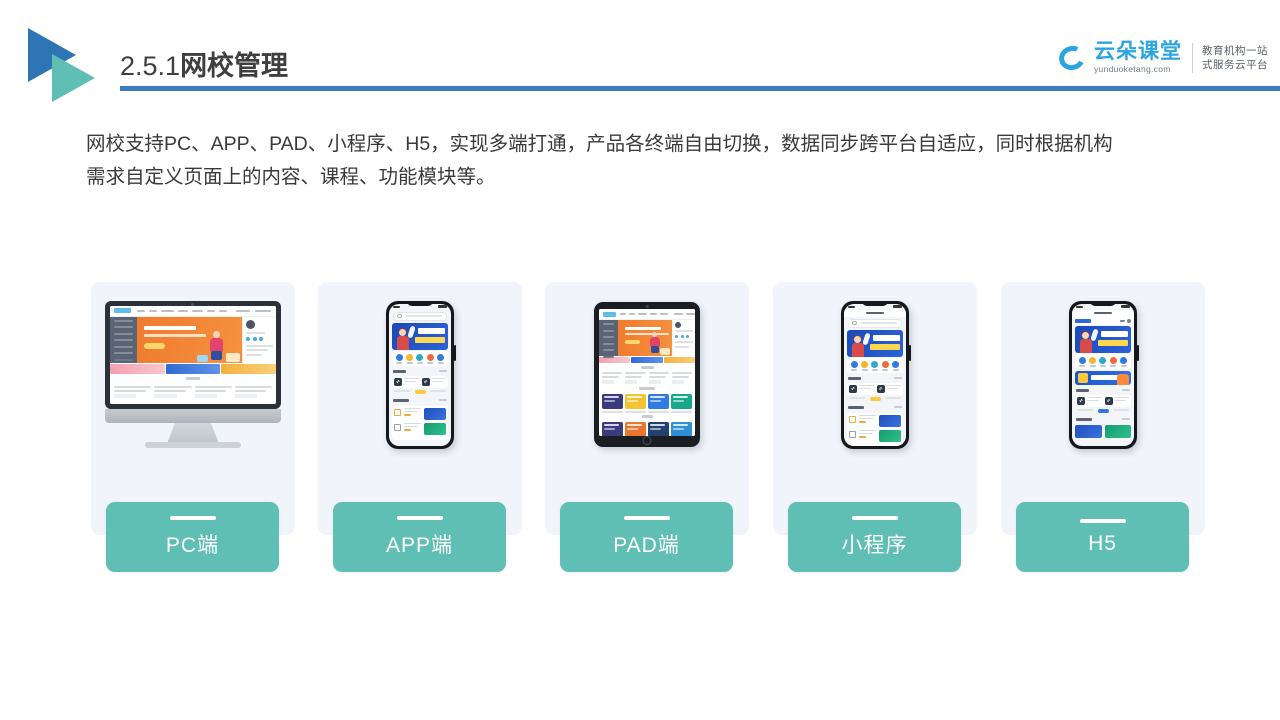 The height and width of the screenshot is (720, 1280). I want to click on platform-label-text: PC端, so click(192, 545).